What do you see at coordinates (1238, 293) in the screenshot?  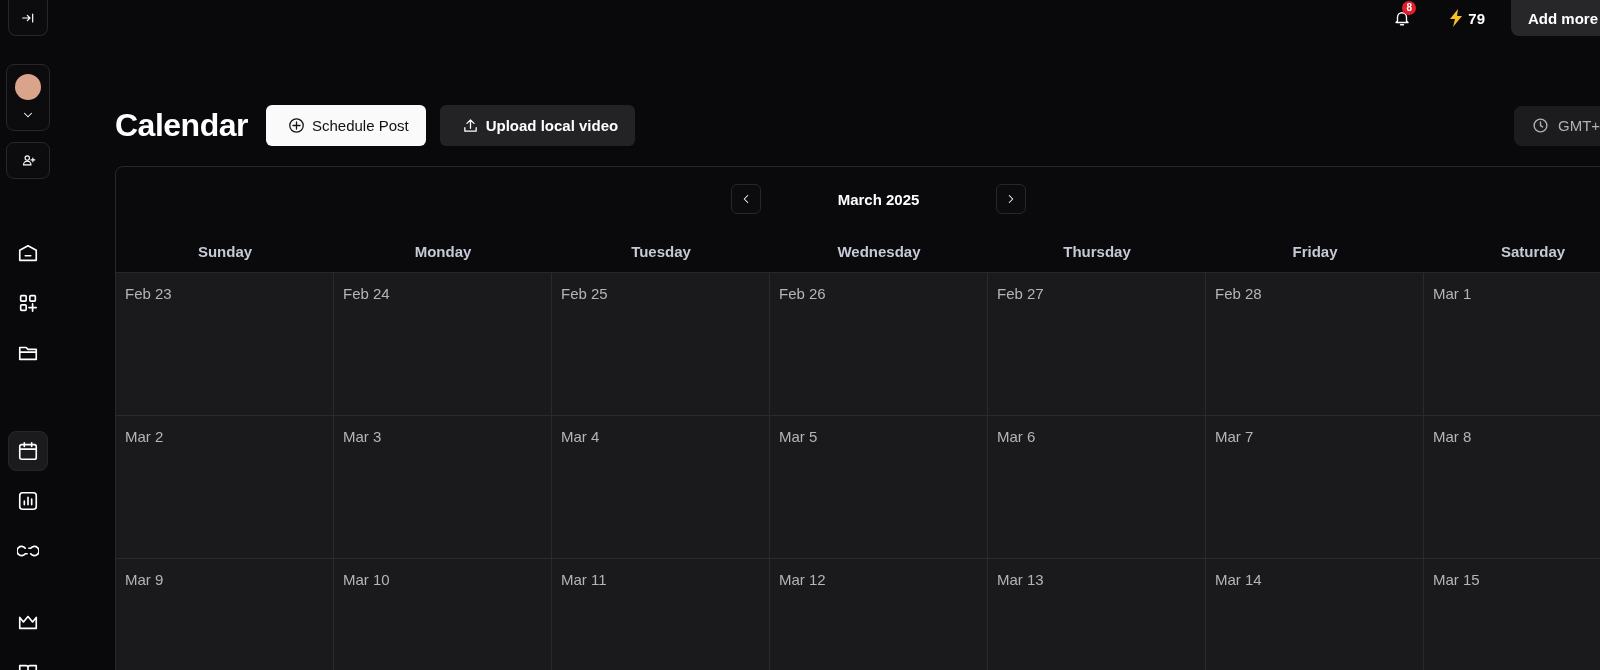 I see `day-label: Feb 28` at bounding box center [1238, 293].